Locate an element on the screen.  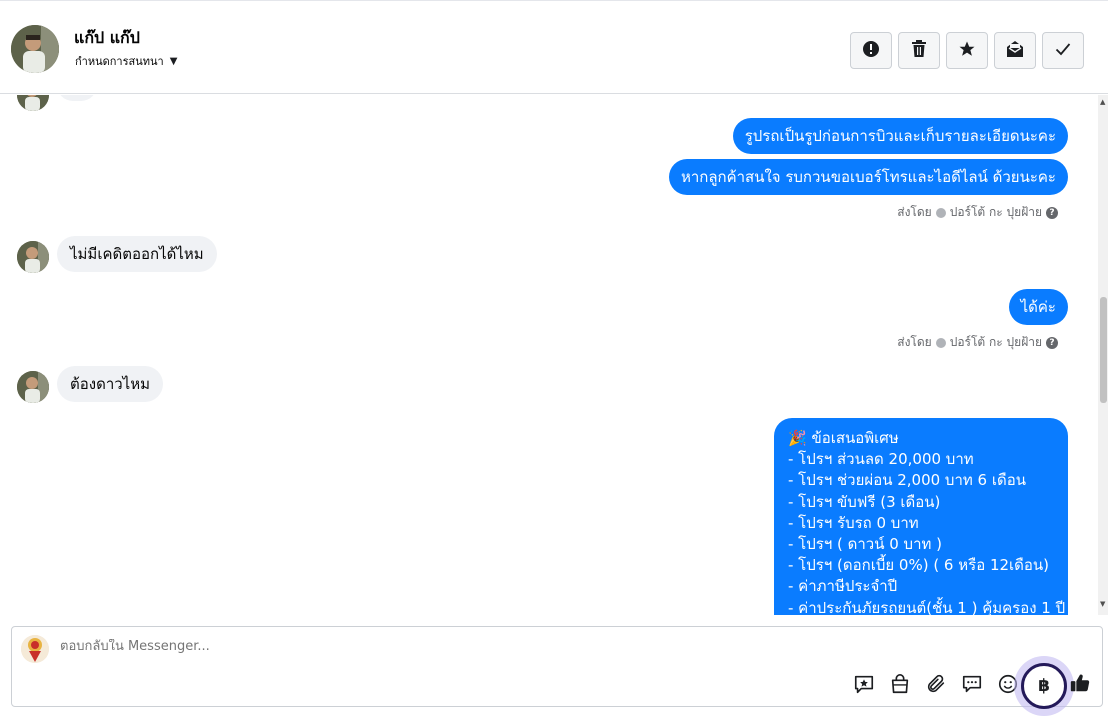
shop-button is located at coordinates (900, 686).